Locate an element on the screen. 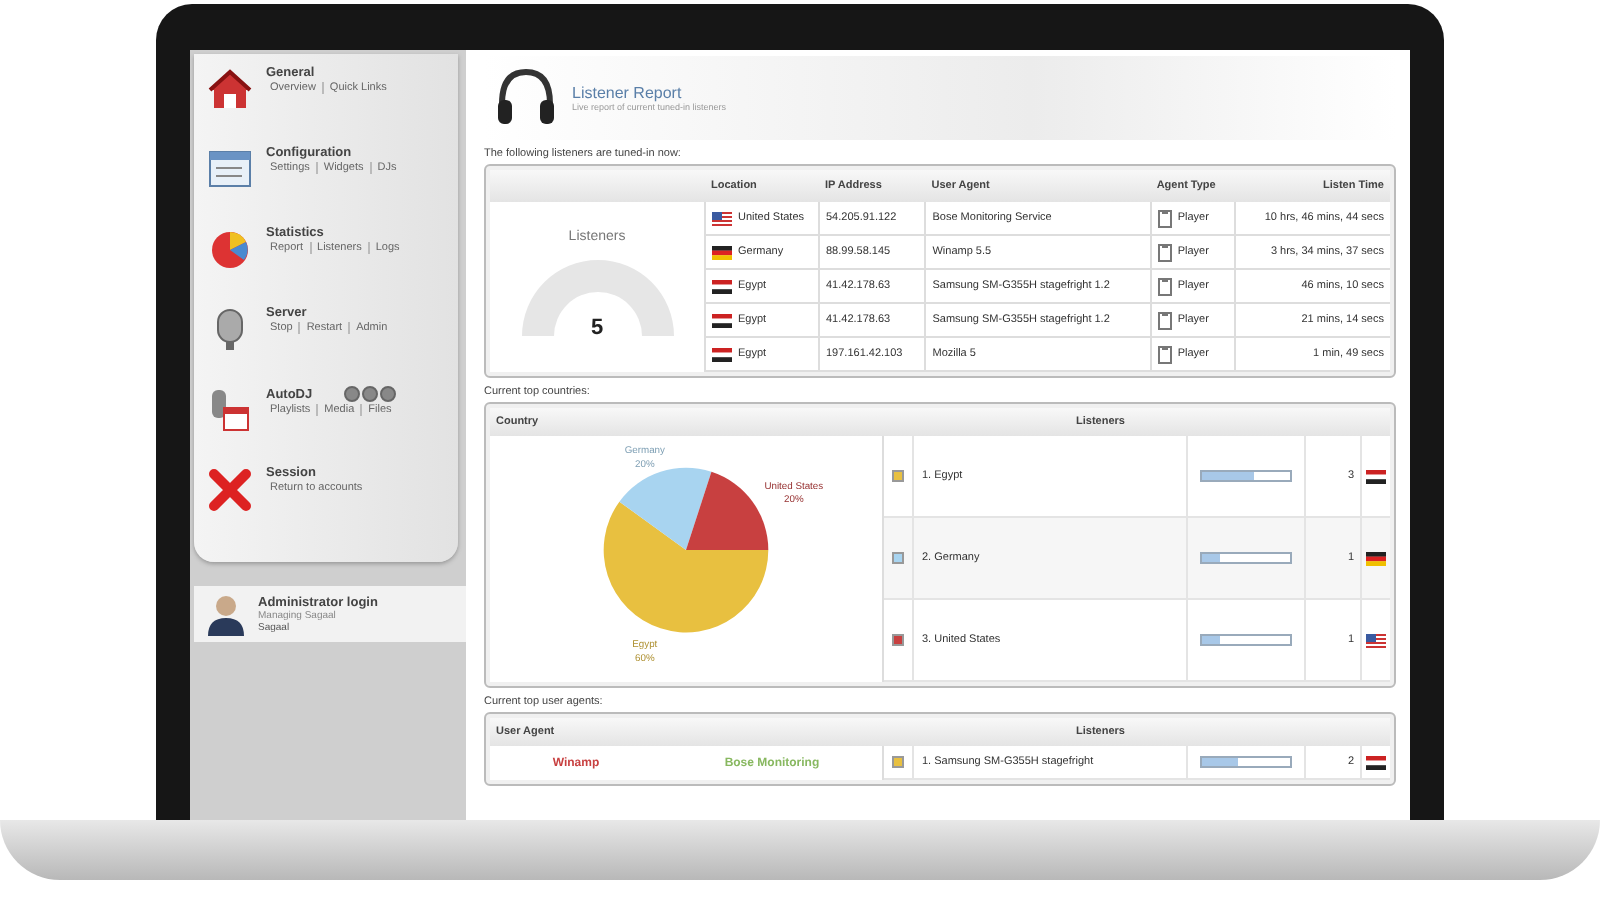 The width and height of the screenshot is (1600, 920). user-silhouette-icon is located at coordinates (226, 614).